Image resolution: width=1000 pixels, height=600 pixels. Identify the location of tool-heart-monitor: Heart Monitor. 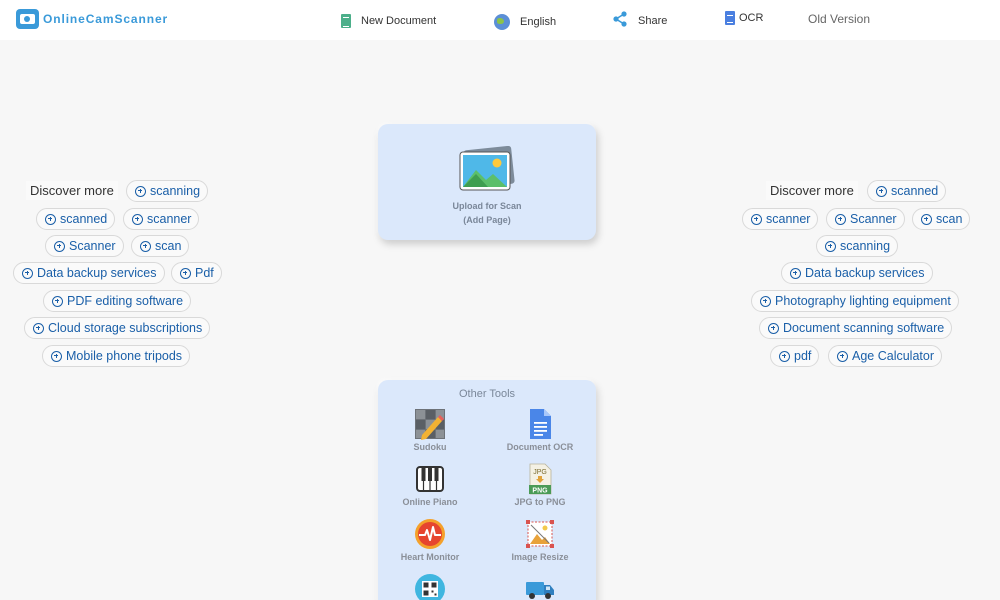
(430, 540).